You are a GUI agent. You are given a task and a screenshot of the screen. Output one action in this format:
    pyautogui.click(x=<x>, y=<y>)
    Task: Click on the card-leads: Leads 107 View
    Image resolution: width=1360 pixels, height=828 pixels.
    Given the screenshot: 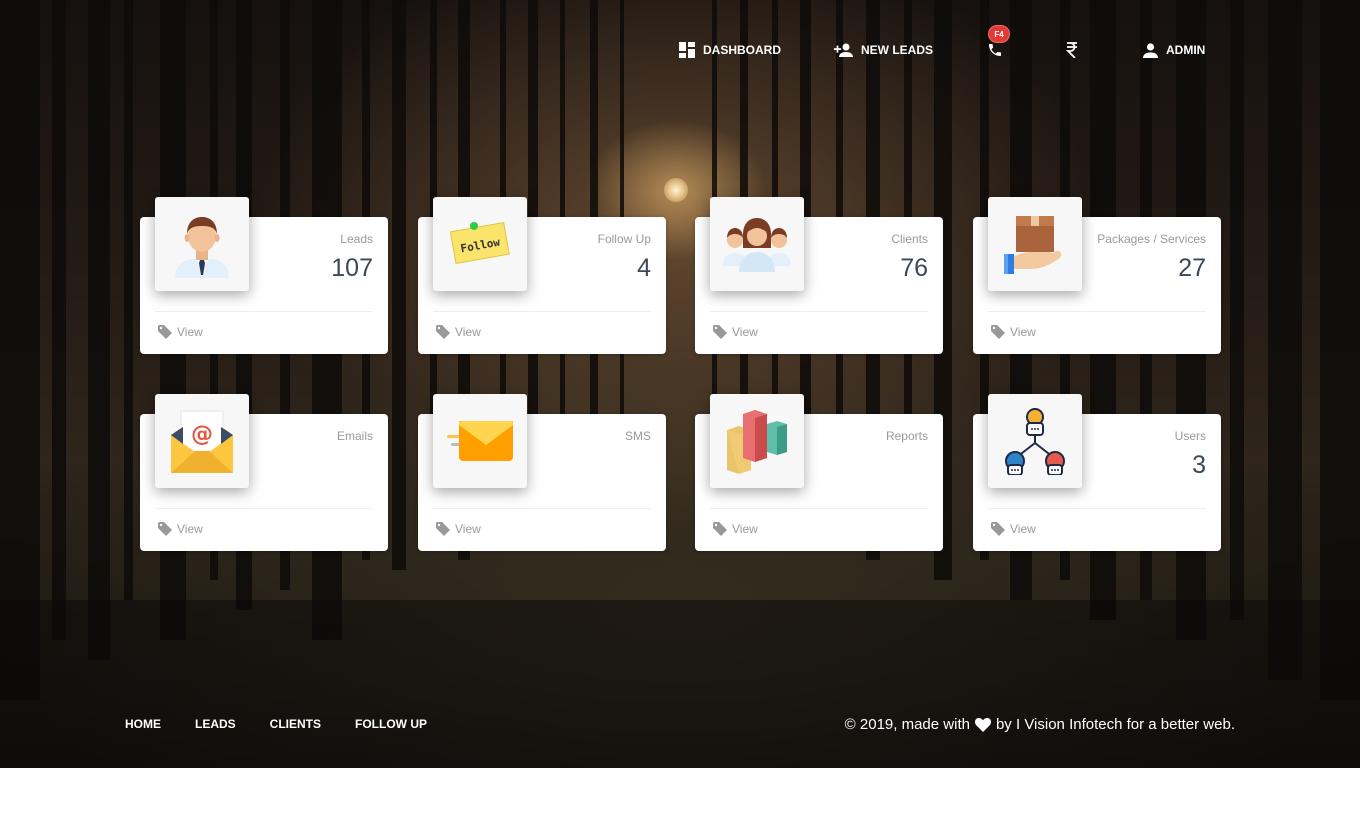 What is the action you would take?
    pyautogui.click(x=264, y=275)
    